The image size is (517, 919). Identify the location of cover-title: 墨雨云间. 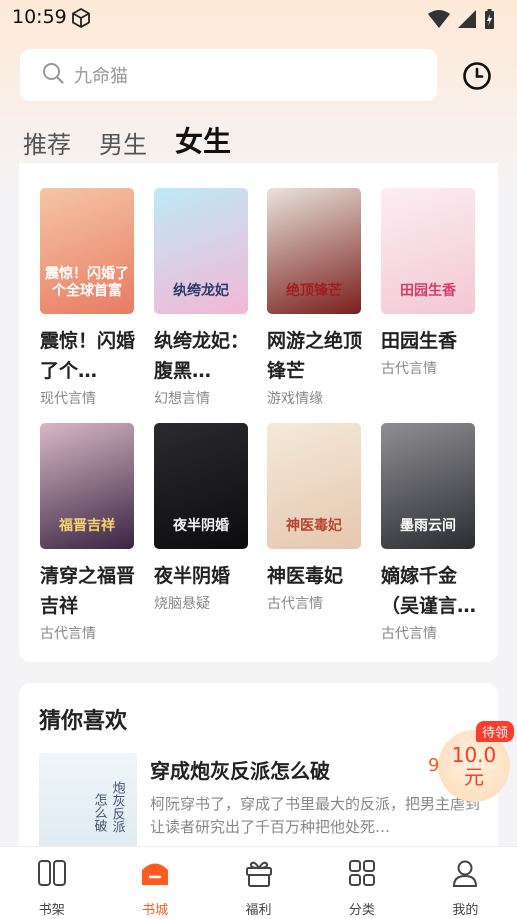
(428, 526).